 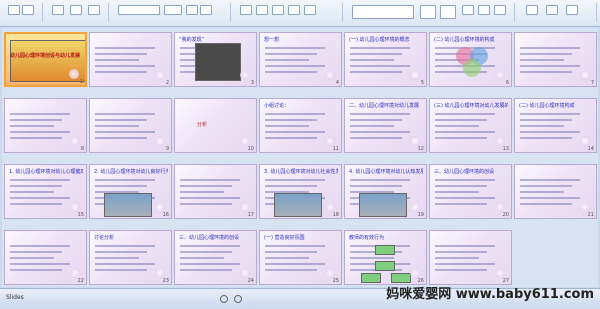 What do you see at coordinates (215, 59) in the screenshot?
I see `slide-thumbnail: “我的发现” 3` at bounding box center [215, 59].